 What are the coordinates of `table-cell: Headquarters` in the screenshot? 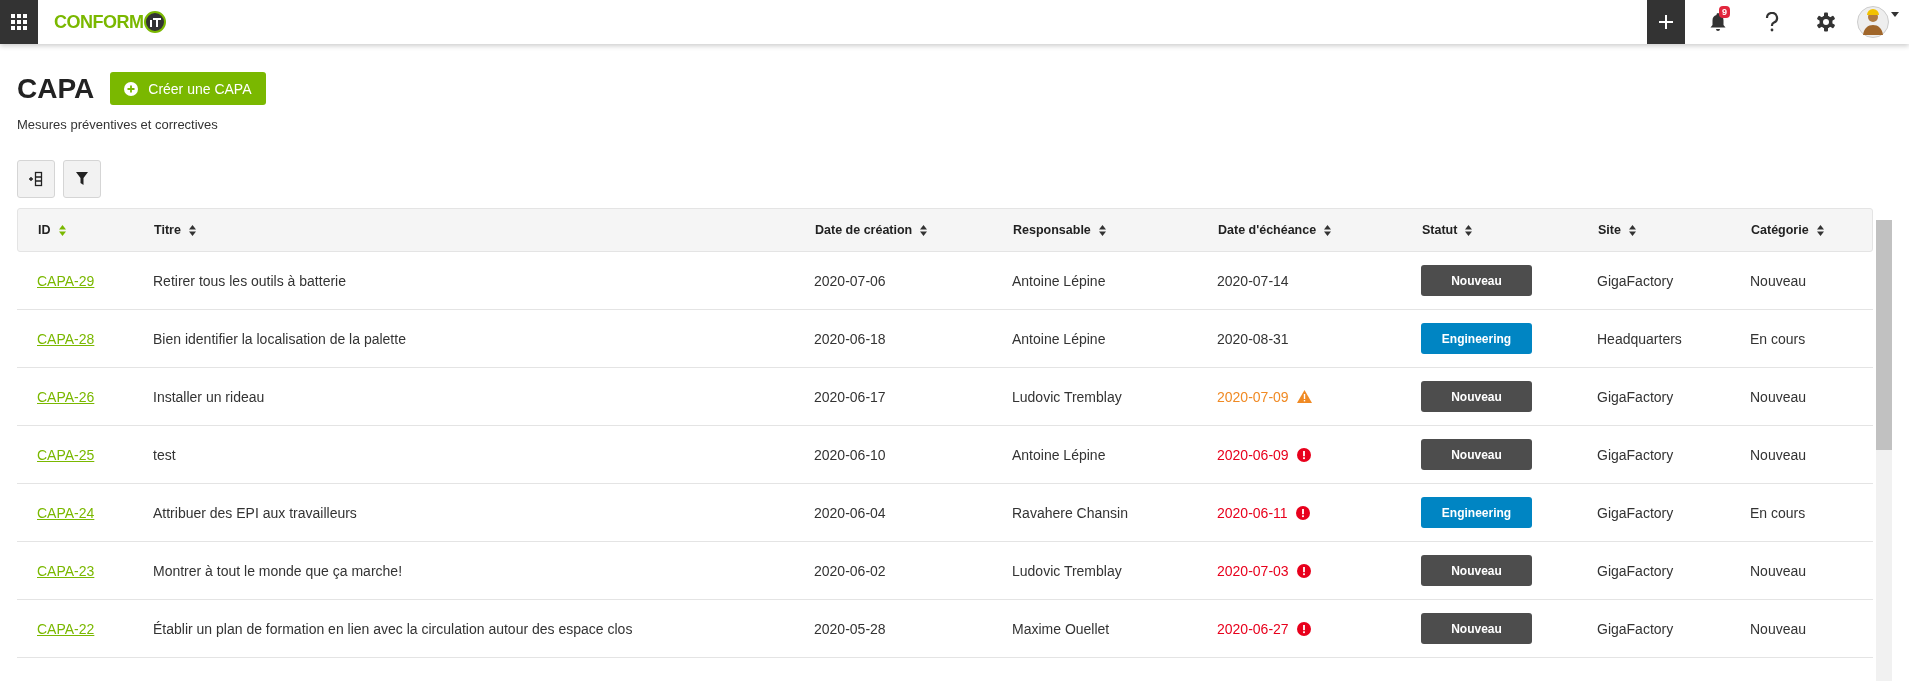 It's located at (1639, 338).